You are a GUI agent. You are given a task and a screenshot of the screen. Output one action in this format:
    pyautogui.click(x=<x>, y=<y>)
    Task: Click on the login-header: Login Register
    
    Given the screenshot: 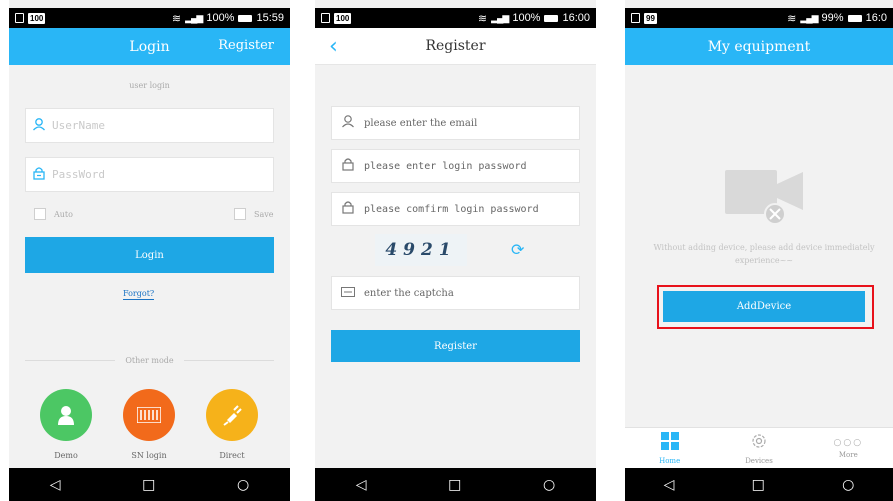 What is the action you would take?
    pyautogui.click(x=149, y=46)
    